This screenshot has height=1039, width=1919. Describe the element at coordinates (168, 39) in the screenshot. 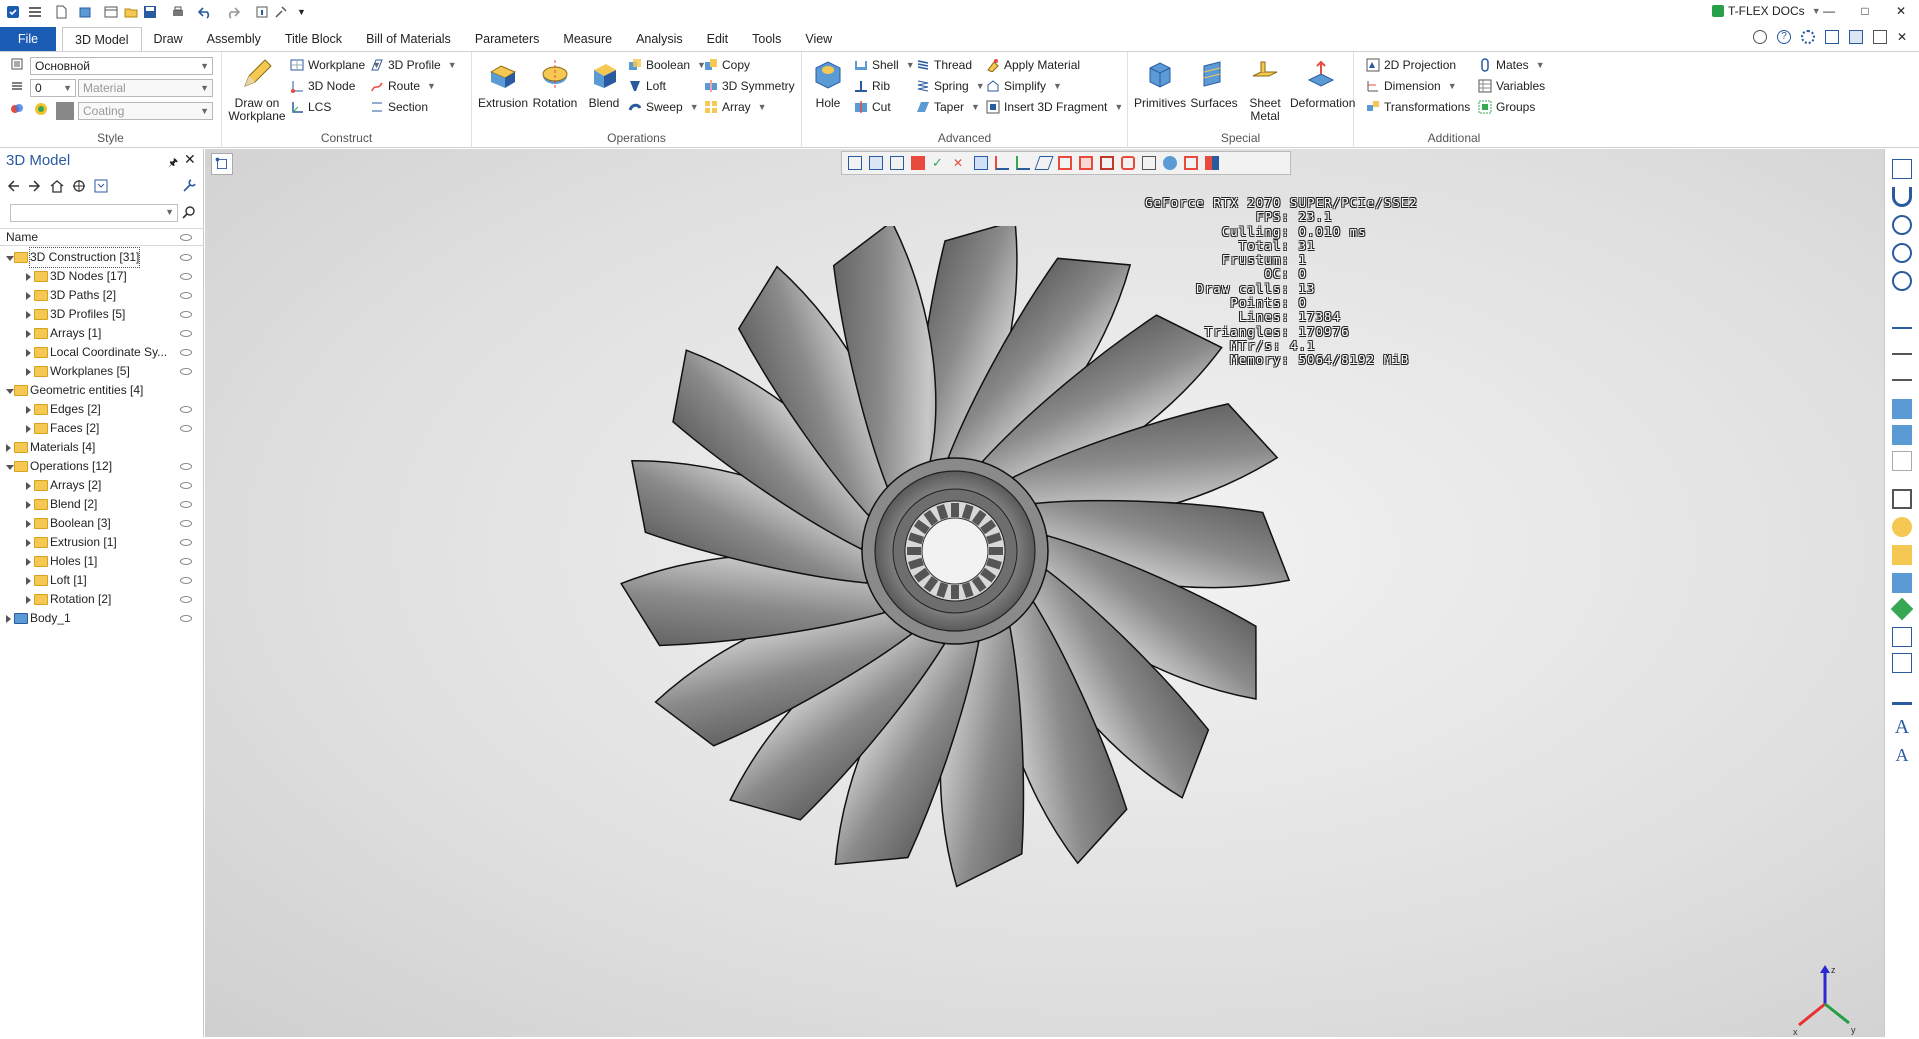

I see `tab-draw: Draw` at that location.